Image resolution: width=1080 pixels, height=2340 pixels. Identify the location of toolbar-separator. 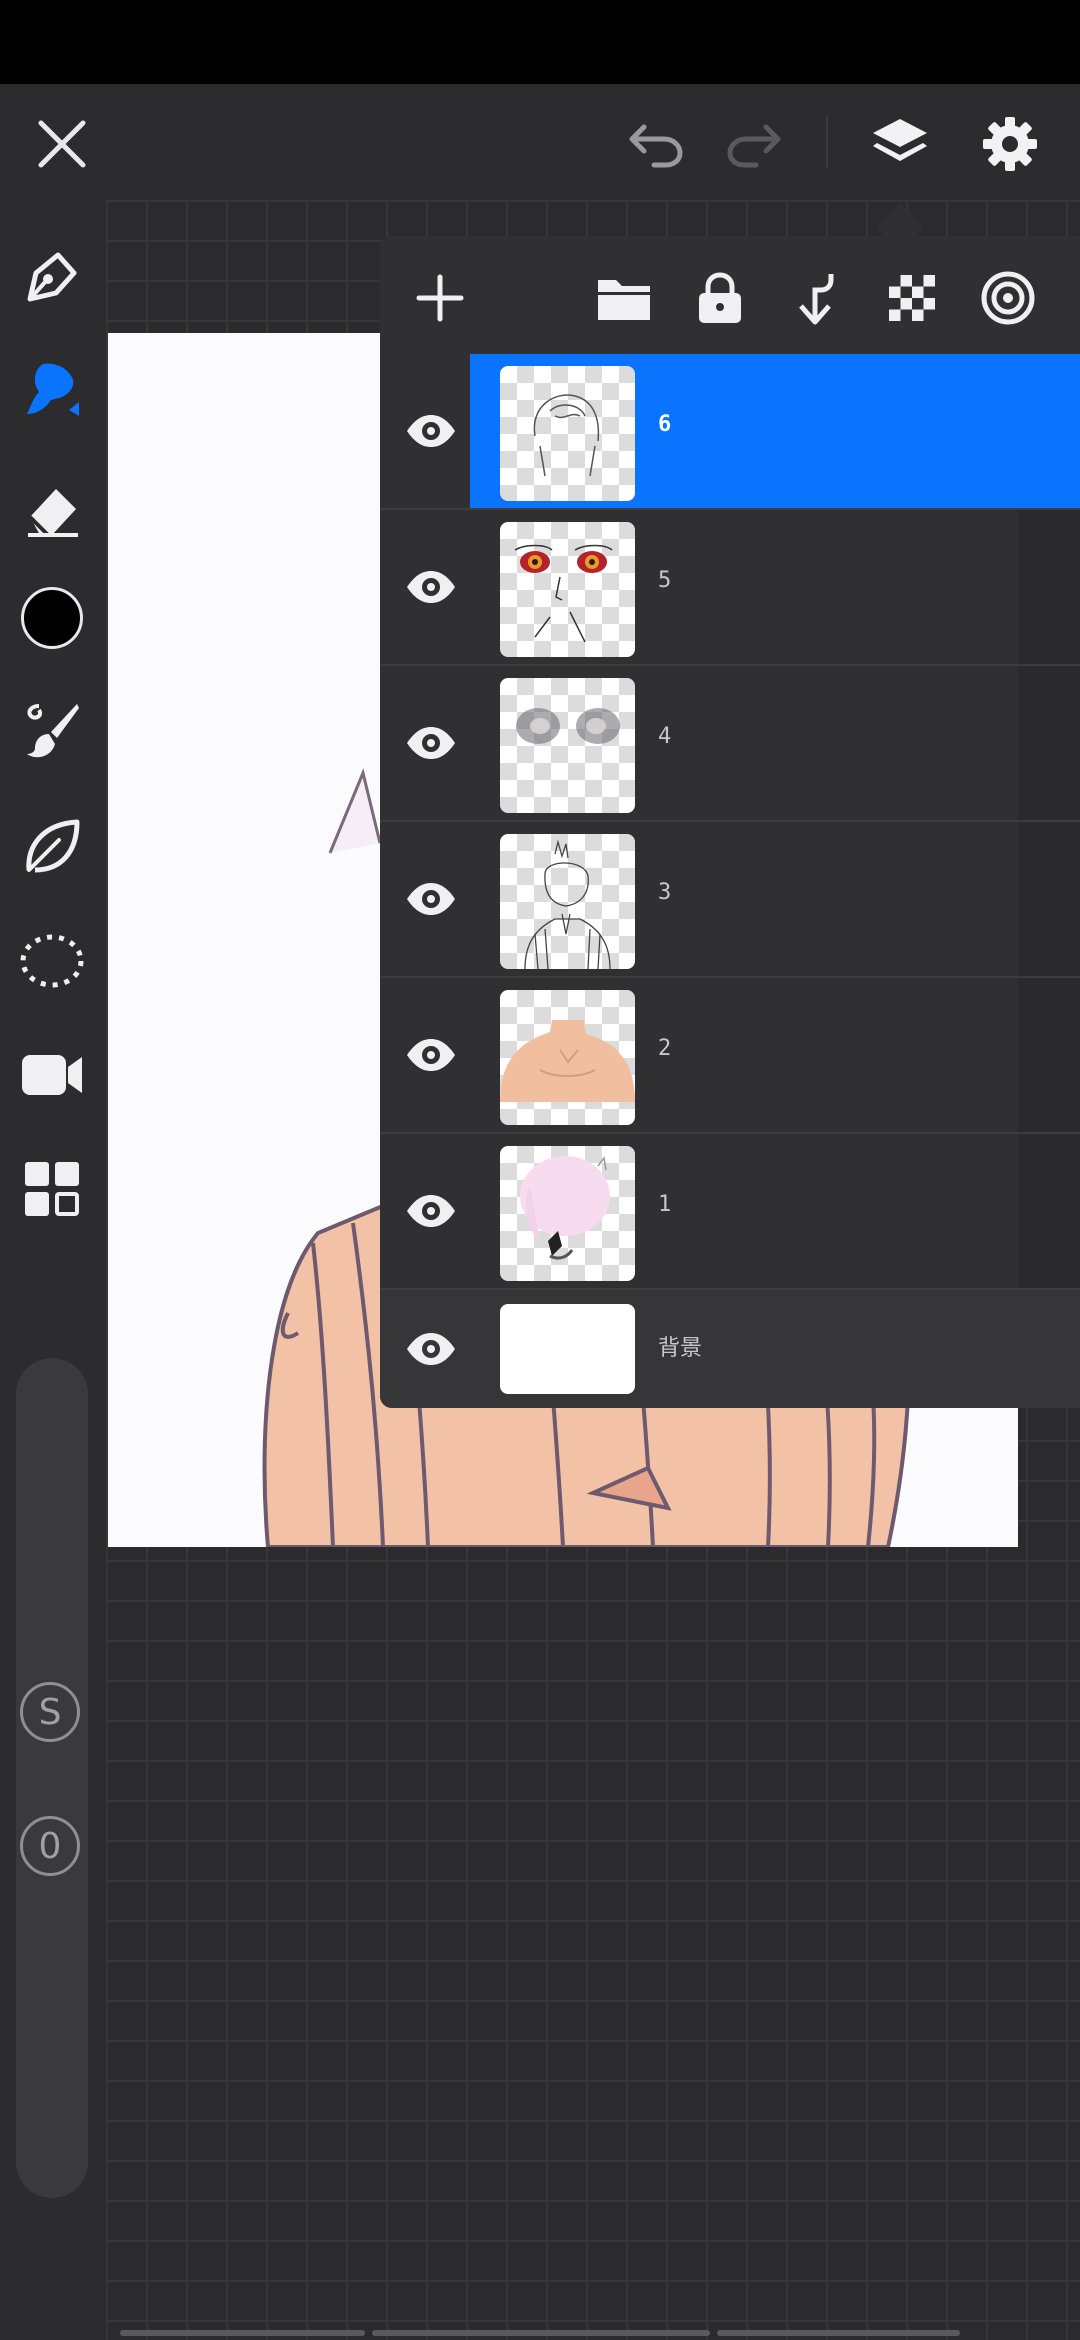
(827, 142).